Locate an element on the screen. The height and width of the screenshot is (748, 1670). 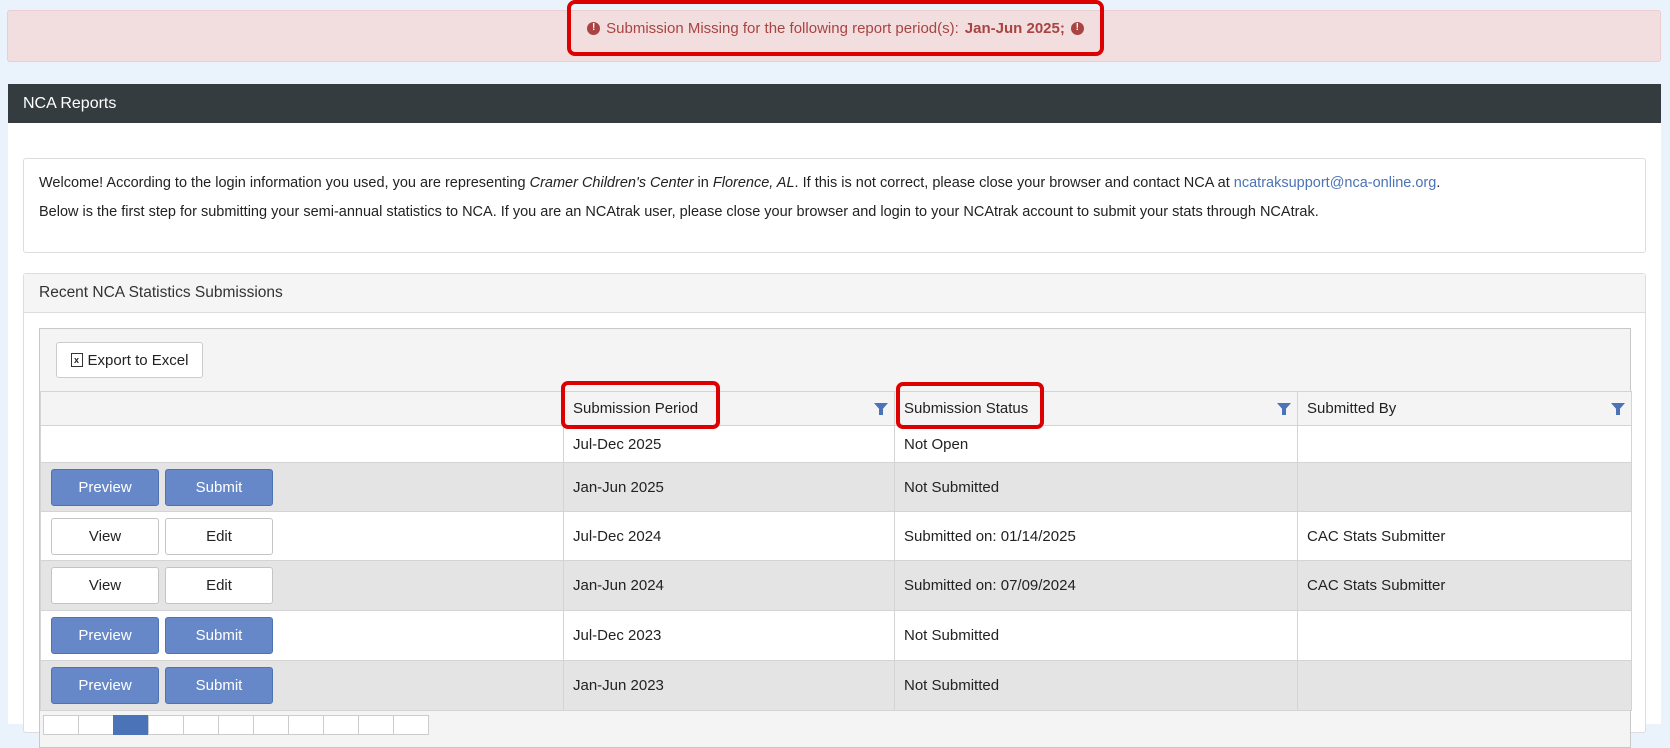
column-header-submission-status: Submission Status is located at coordinates (1096, 408).